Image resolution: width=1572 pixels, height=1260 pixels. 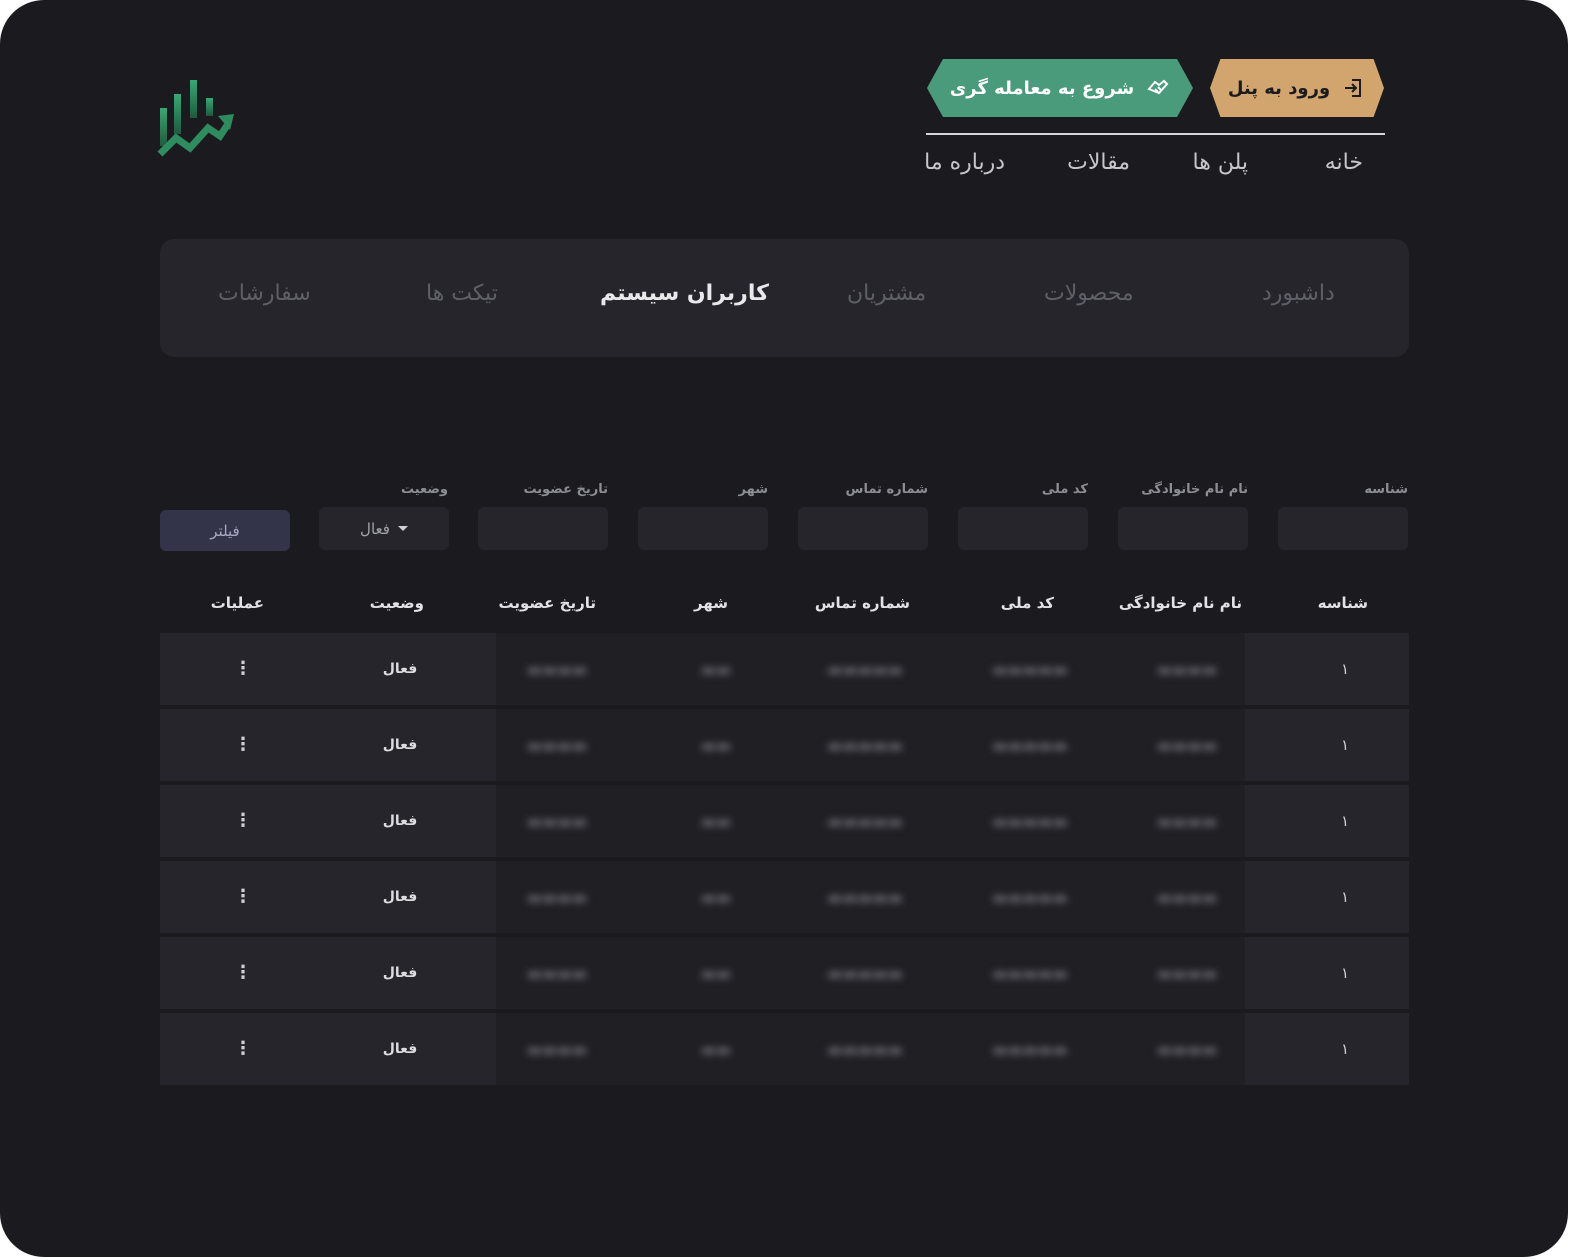 What do you see at coordinates (565, 489) in the screenshot?
I see `filter-label-join-date: تاریخ عضویت` at bounding box center [565, 489].